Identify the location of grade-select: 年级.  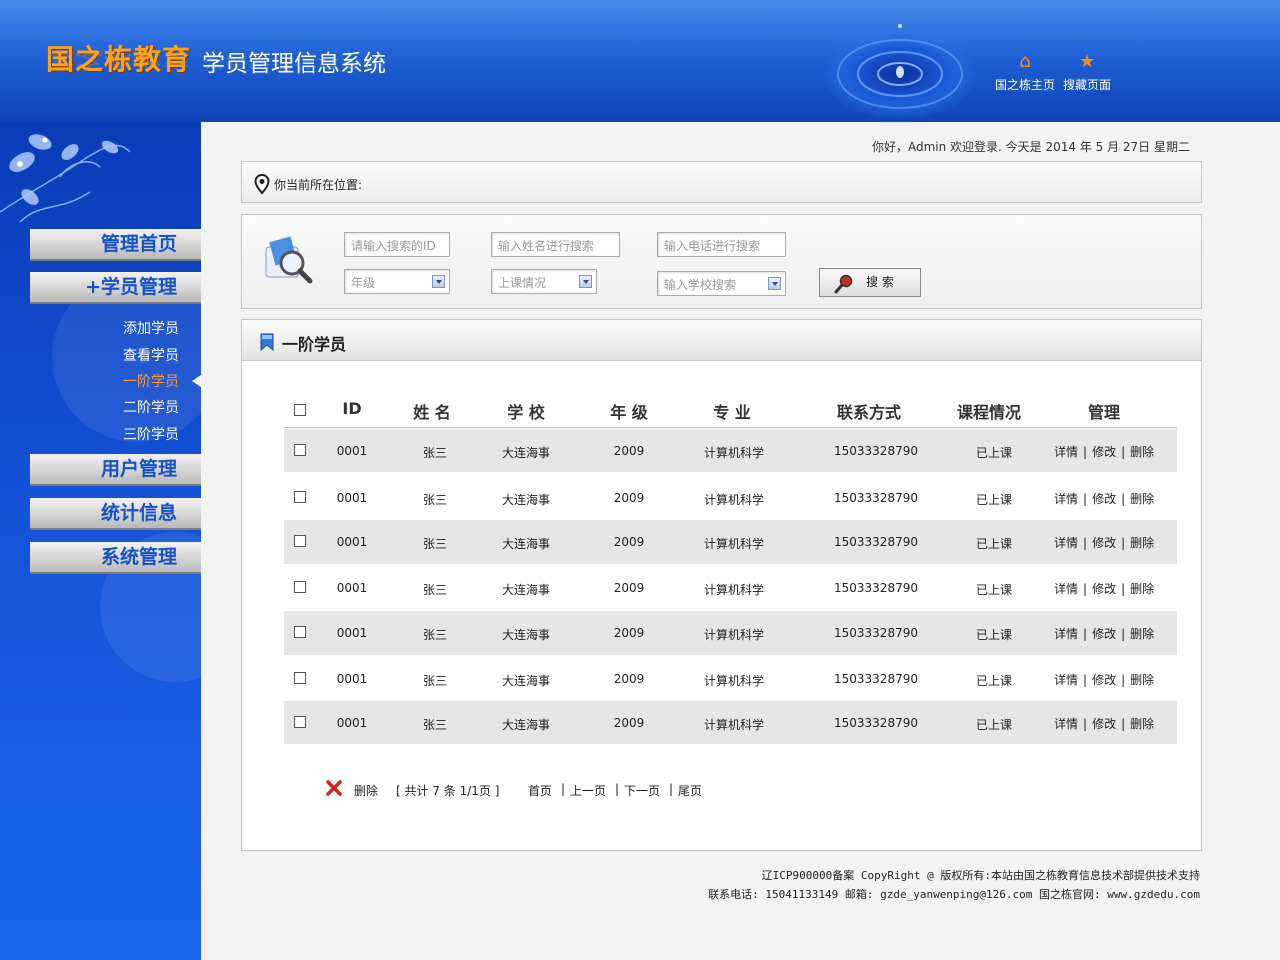
(397, 281).